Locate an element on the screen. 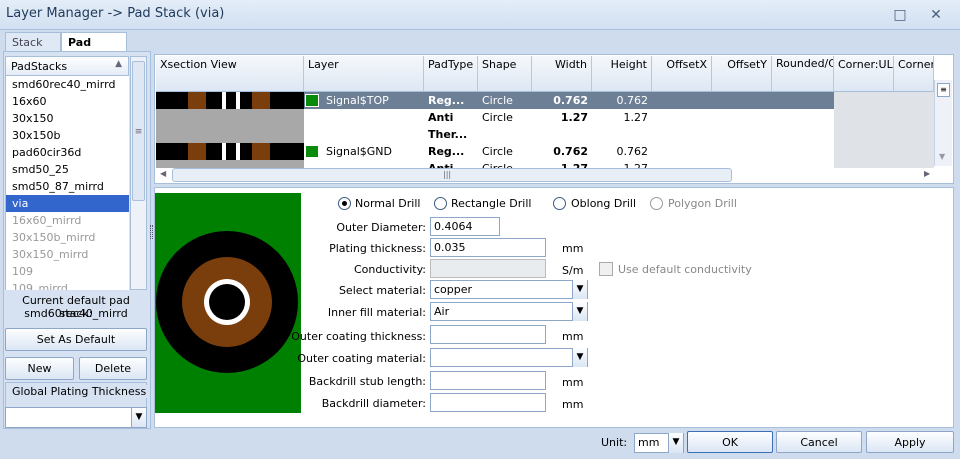  material-select: copper ▼ is located at coordinates (509, 289).